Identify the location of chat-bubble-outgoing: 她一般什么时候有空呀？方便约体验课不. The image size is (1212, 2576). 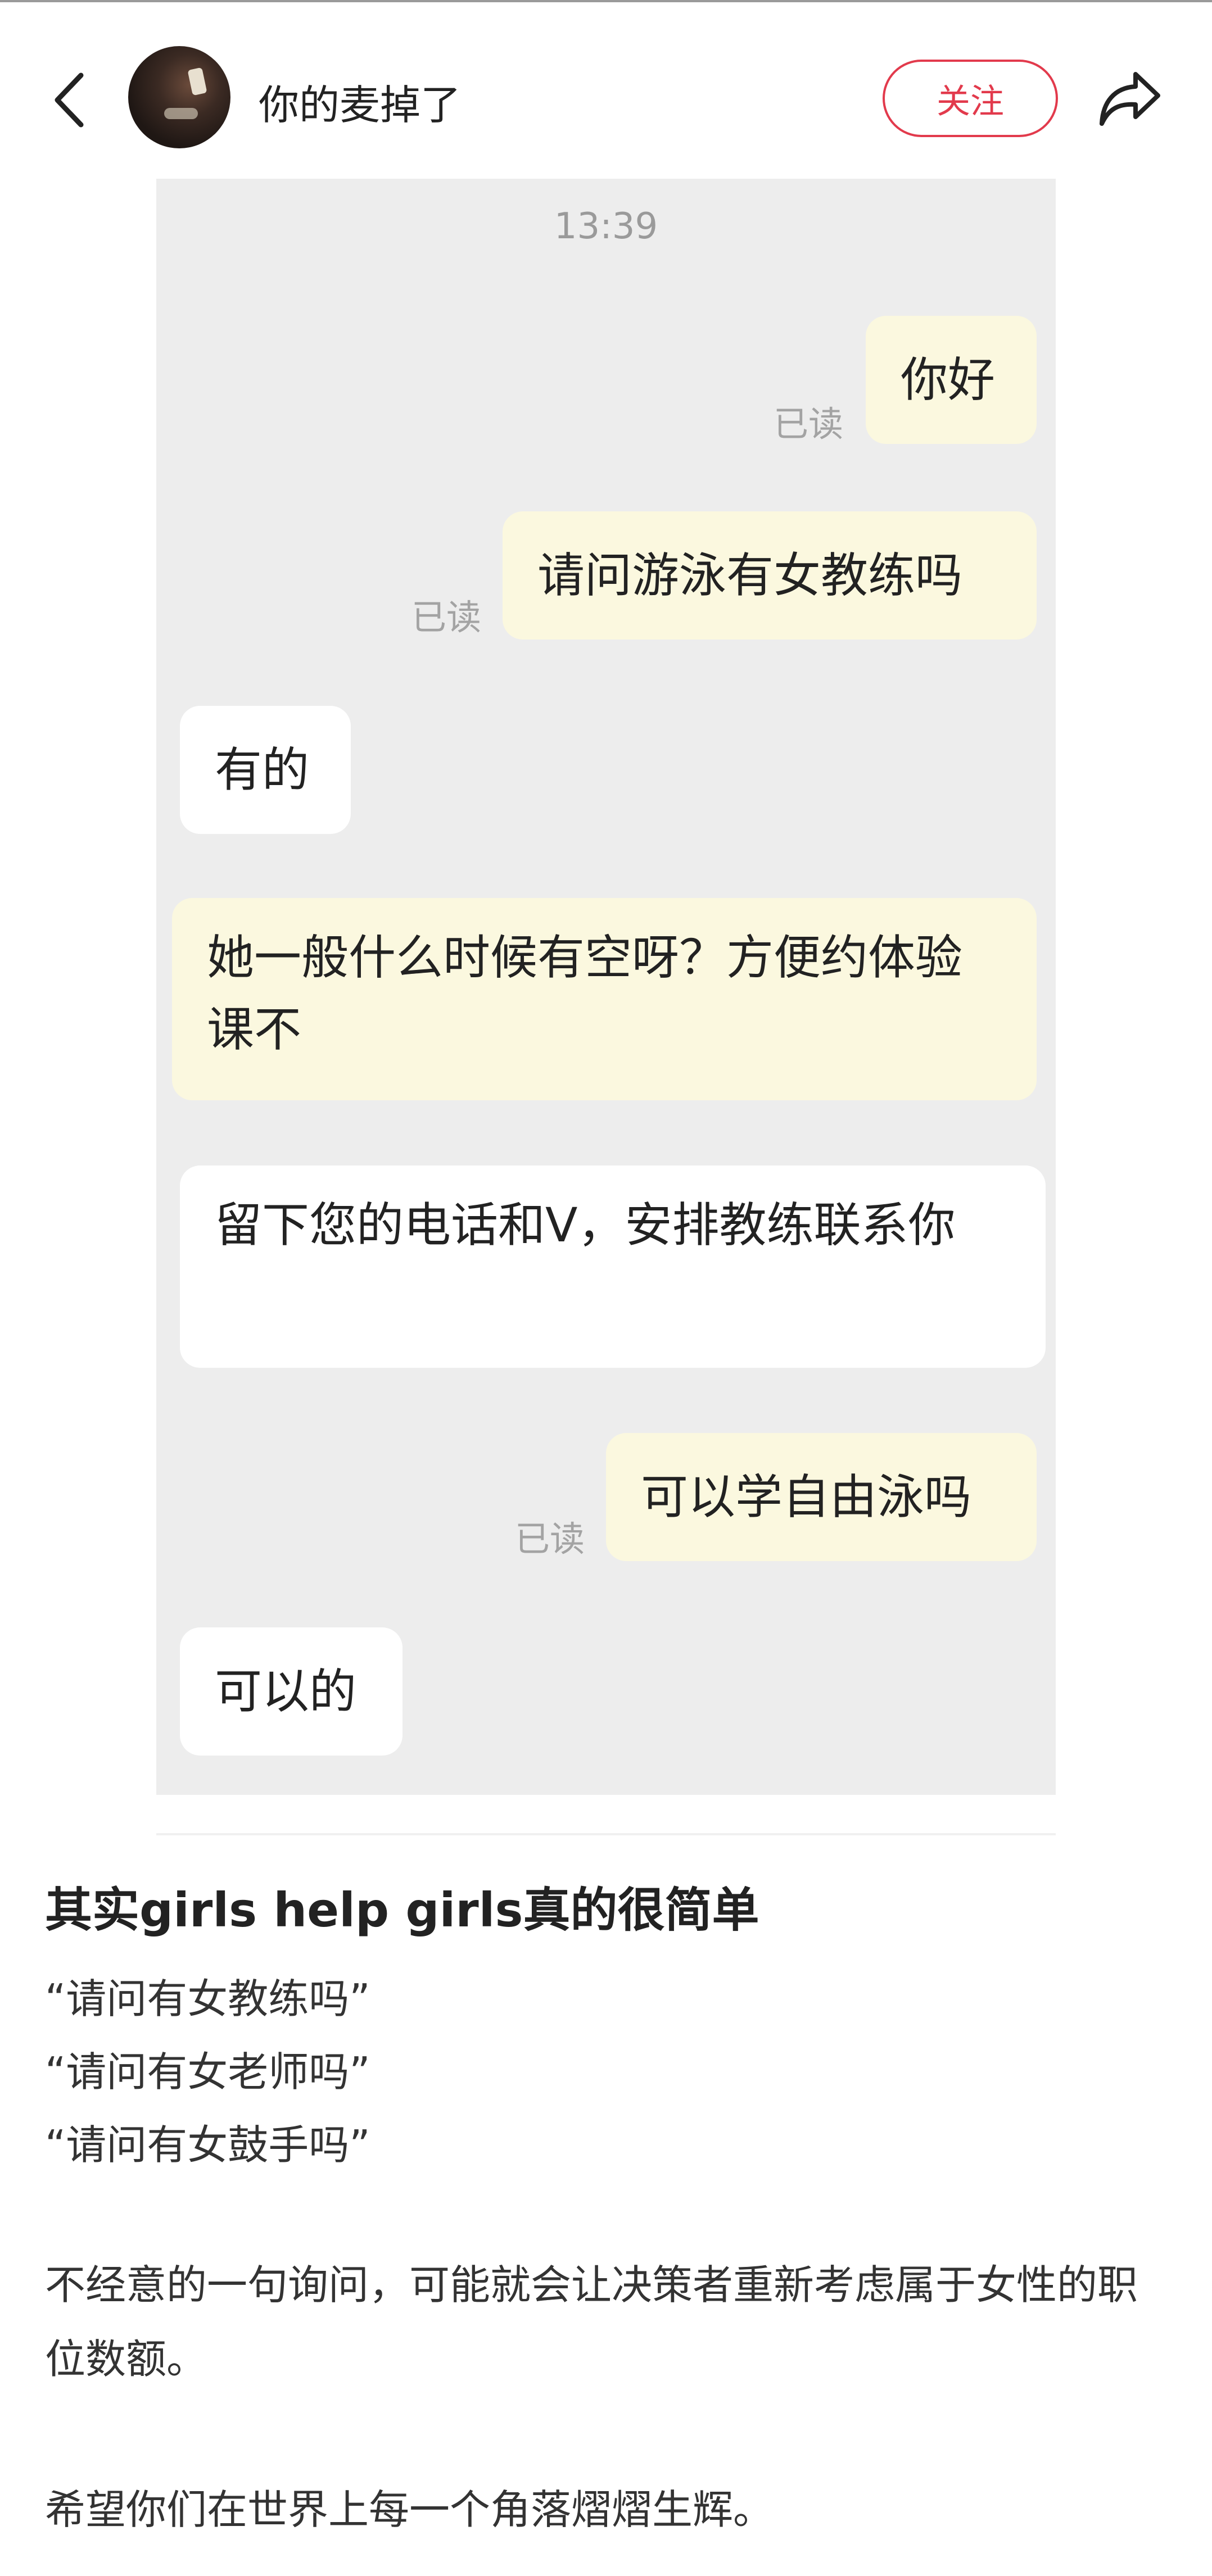
(605, 999).